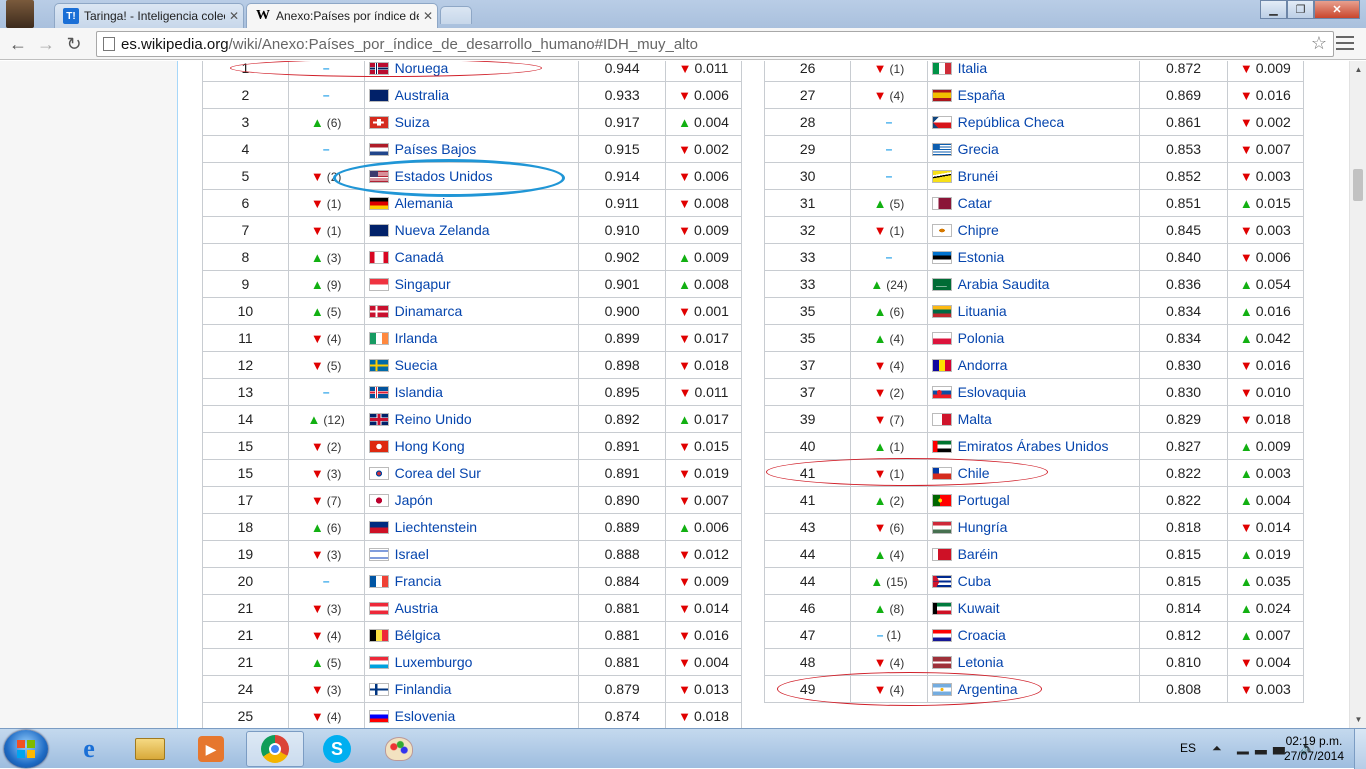 The height and width of the screenshot is (769, 1366). What do you see at coordinates (975, 419) in the screenshot?
I see `country-link: Malta` at bounding box center [975, 419].